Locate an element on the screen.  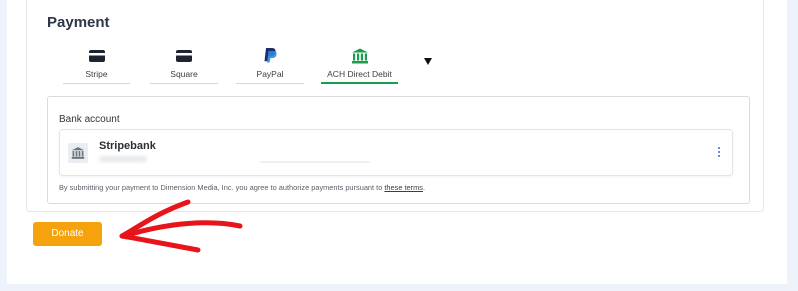
paypal-icon is located at coordinates (270, 55).